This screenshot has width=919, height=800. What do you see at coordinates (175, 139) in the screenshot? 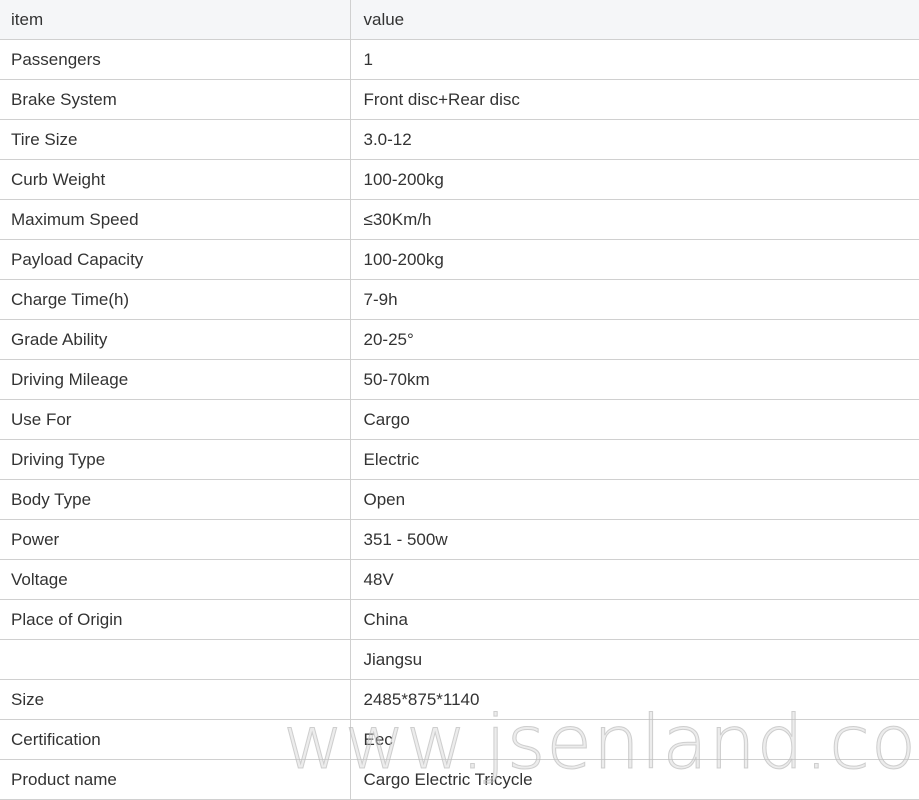
I see `row-item: Tire Size` at bounding box center [175, 139].